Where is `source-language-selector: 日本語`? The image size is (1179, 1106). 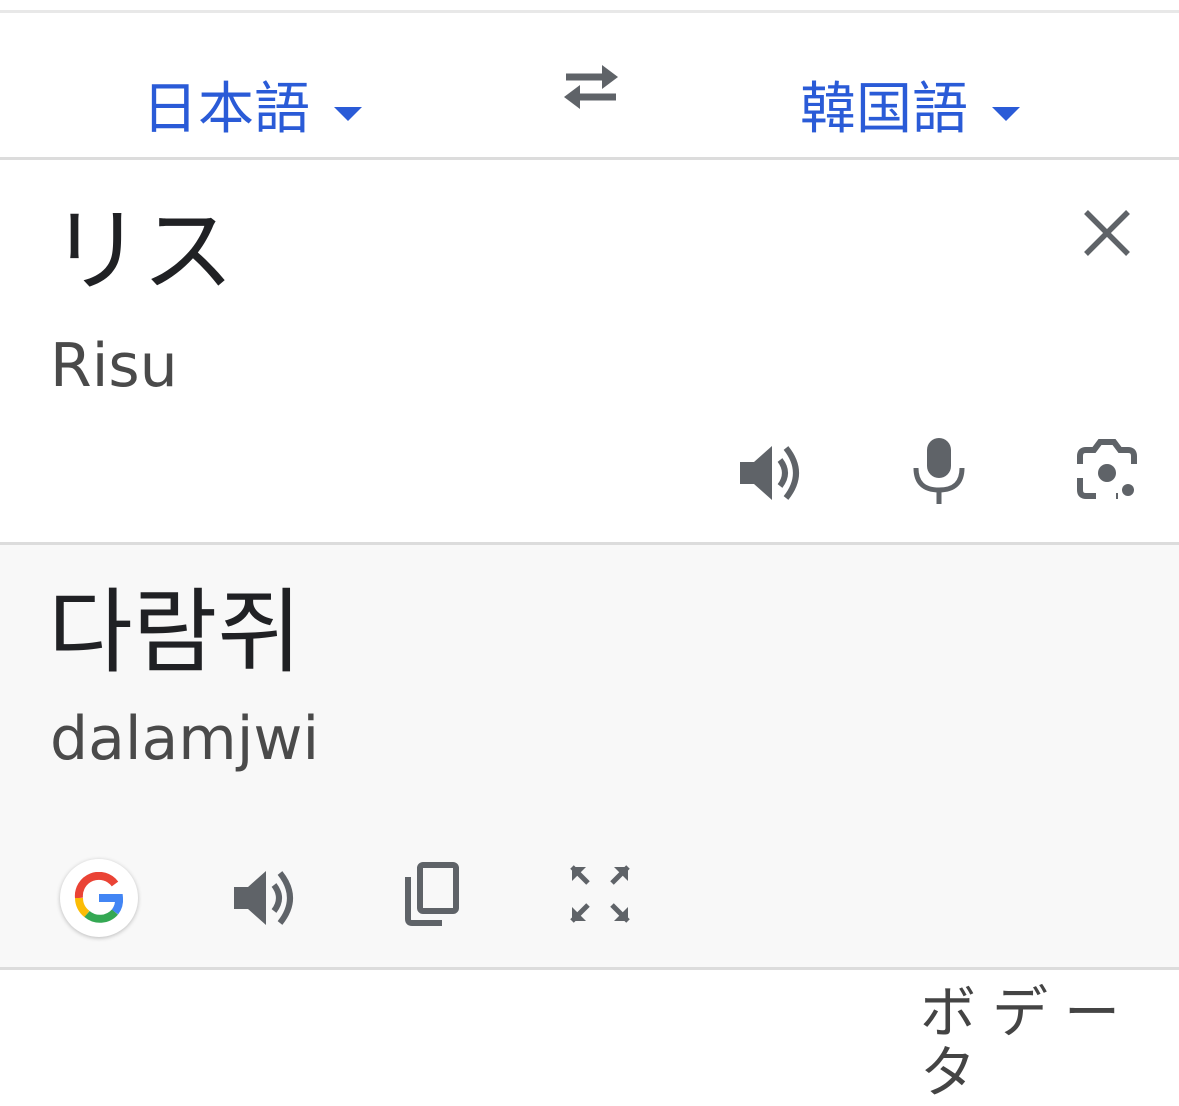
source-language-selector: 日本語 is located at coordinates (252, 110).